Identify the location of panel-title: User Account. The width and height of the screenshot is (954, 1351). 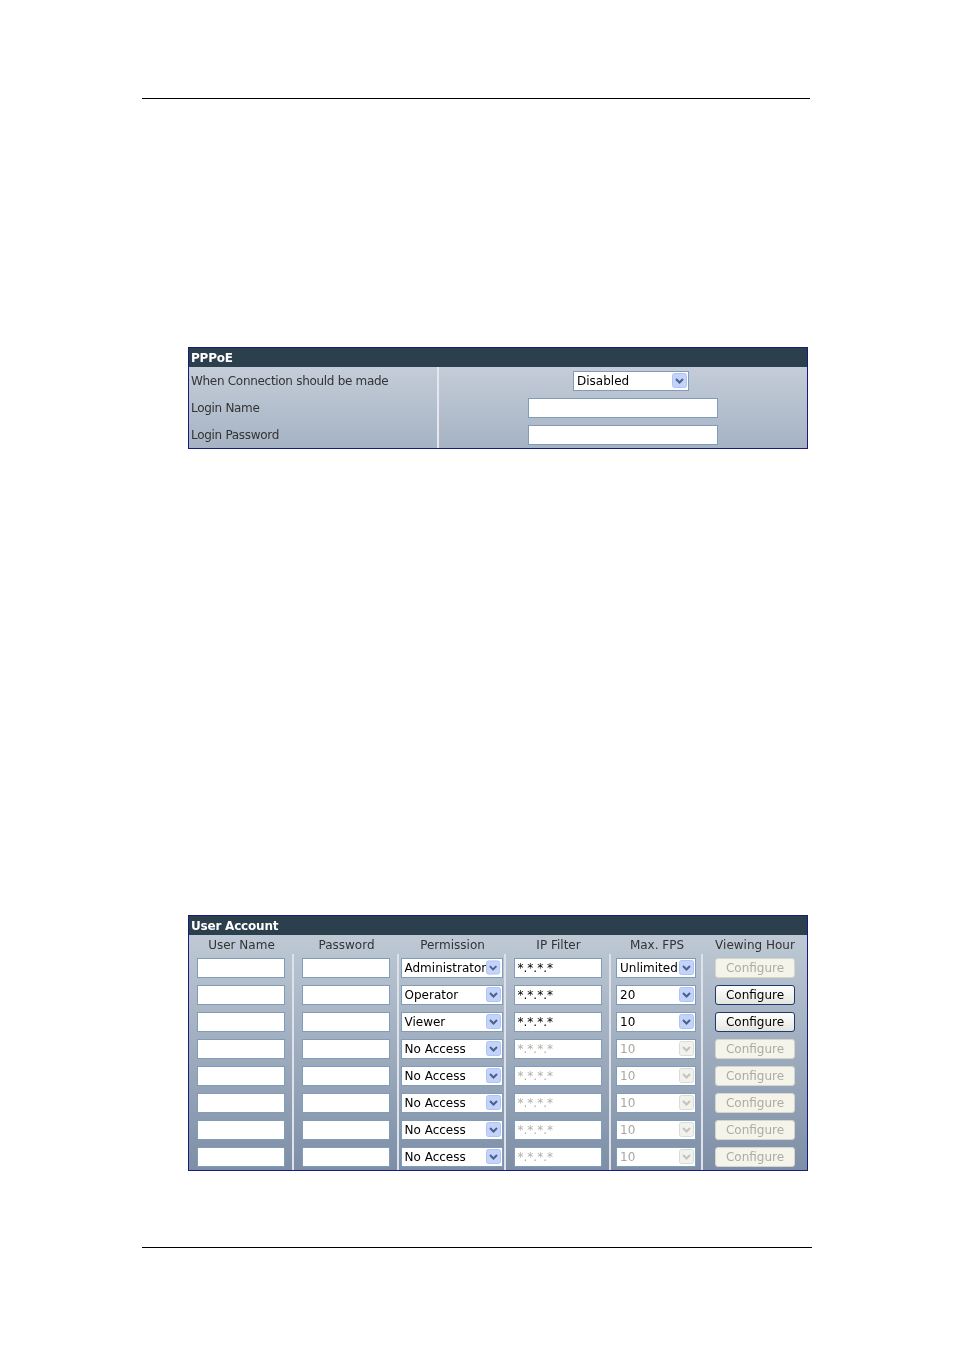
(498, 925).